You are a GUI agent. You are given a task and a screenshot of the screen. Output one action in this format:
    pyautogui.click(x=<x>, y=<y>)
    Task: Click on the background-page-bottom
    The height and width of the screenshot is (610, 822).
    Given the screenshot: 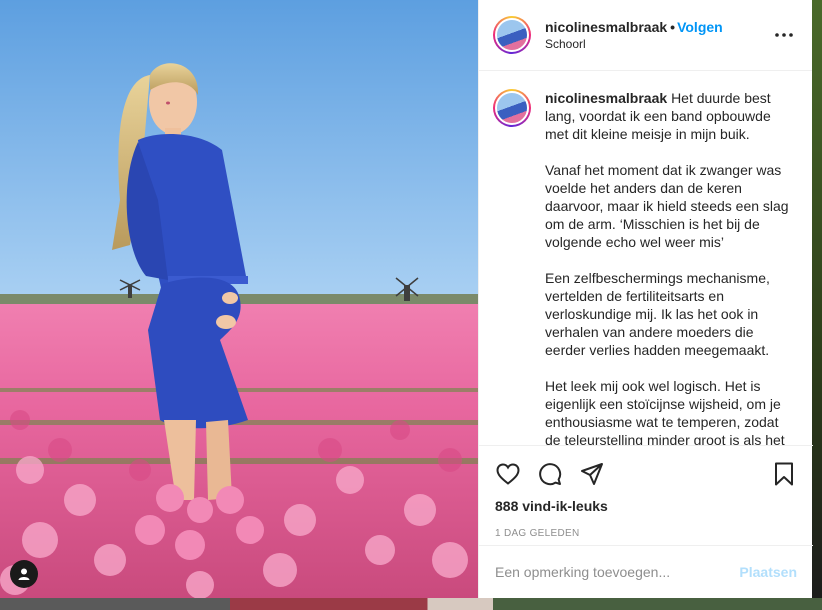 What is the action you would take?
    pyautogui.click(x=411, y=604)
    